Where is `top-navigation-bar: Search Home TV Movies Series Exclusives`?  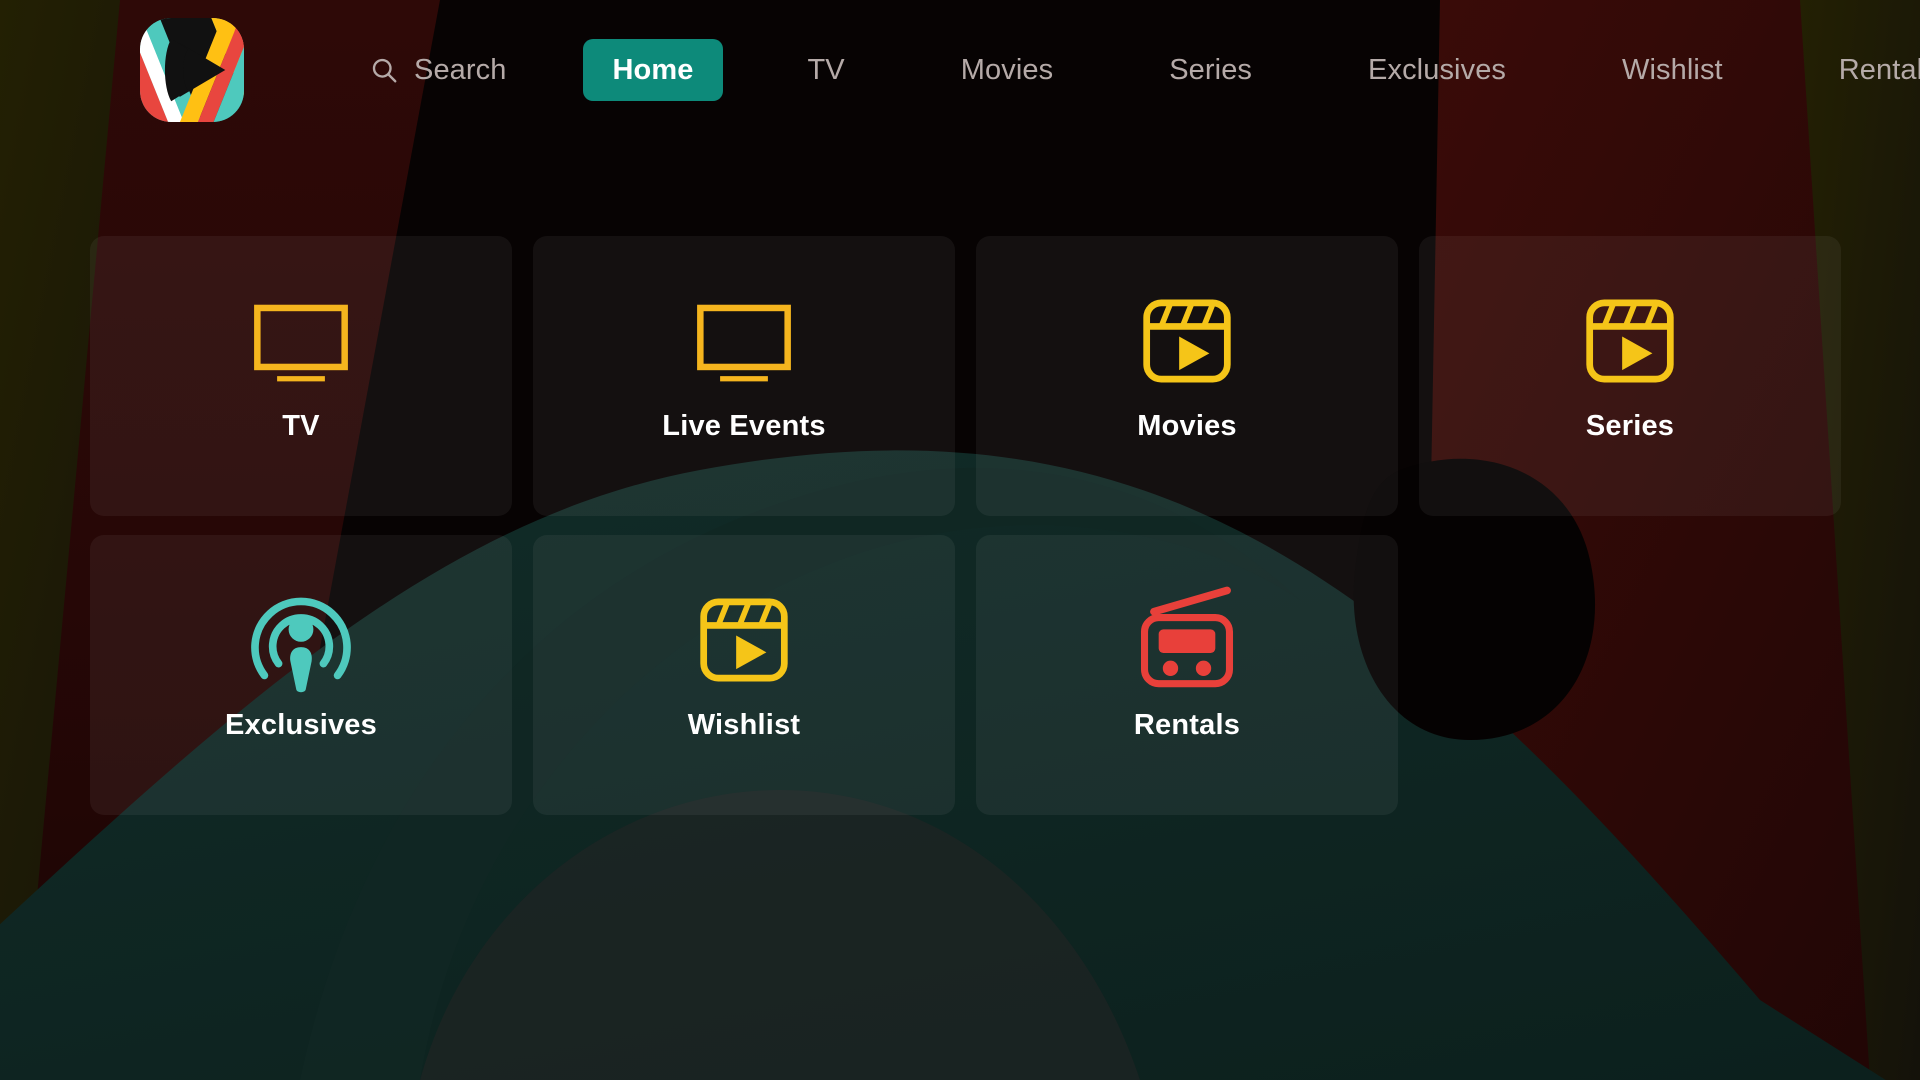
top-navigation-bar: Search Home TV Movies Series Exclusives is located at coordinates (960, 70).